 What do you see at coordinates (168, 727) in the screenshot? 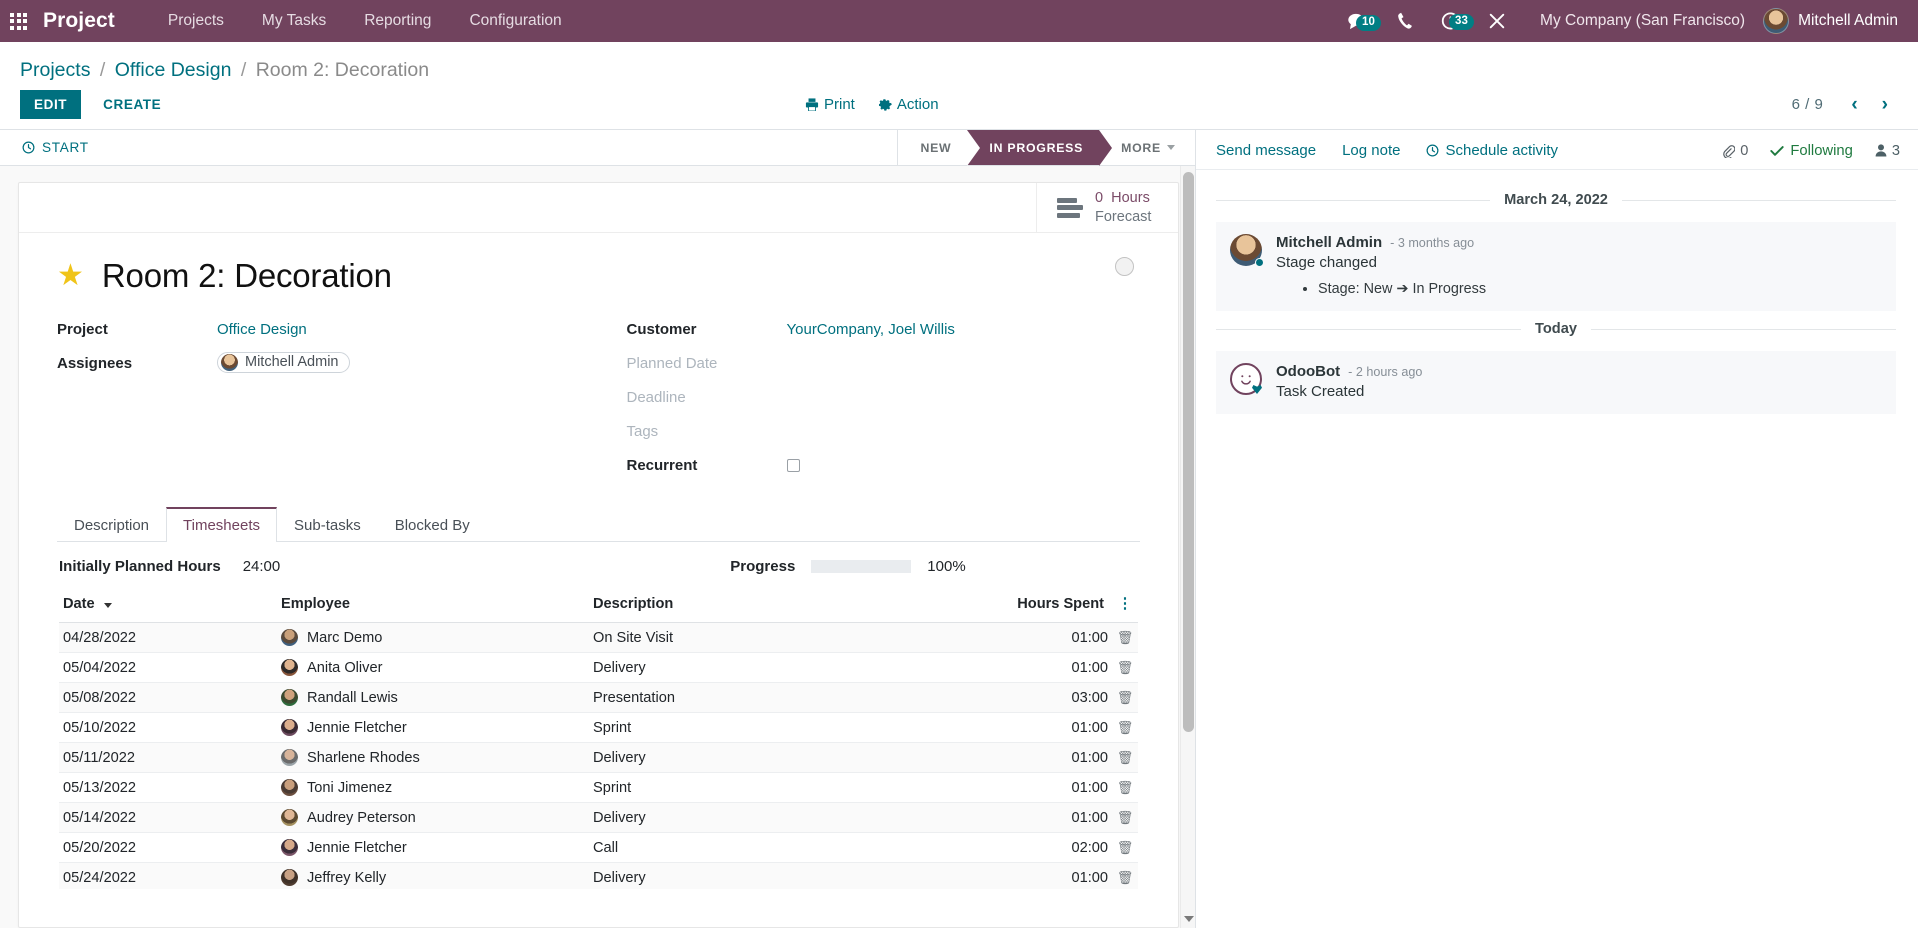
I see `cell-date: 05/10/2022` at bounding box center [168, 727].